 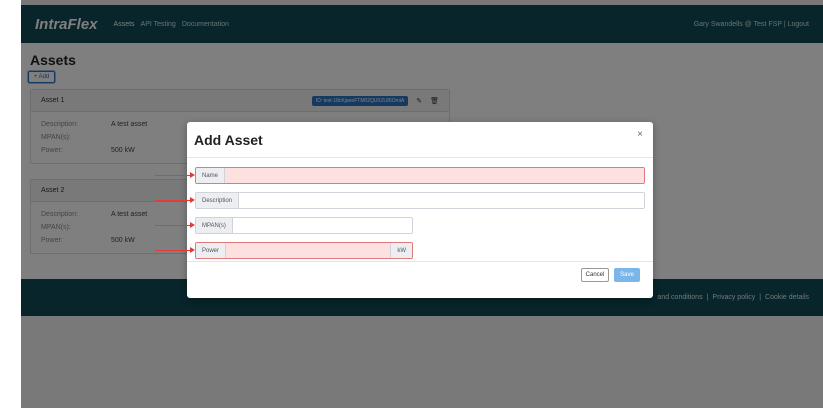 What do you see at coordinates (308, 250) in the screenshot?
I see `power-input` at bounding box center [308, 250].